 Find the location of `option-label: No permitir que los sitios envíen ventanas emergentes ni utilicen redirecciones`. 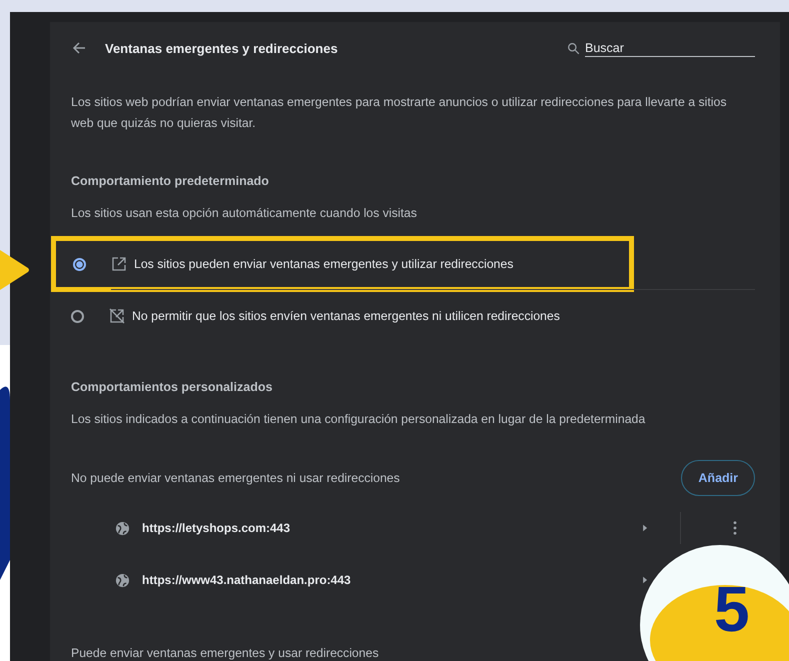

option-label: No permitir que los sitios envíen ventanas emergentes ni utilicen redirecciones is located at coordinates (346, 316).